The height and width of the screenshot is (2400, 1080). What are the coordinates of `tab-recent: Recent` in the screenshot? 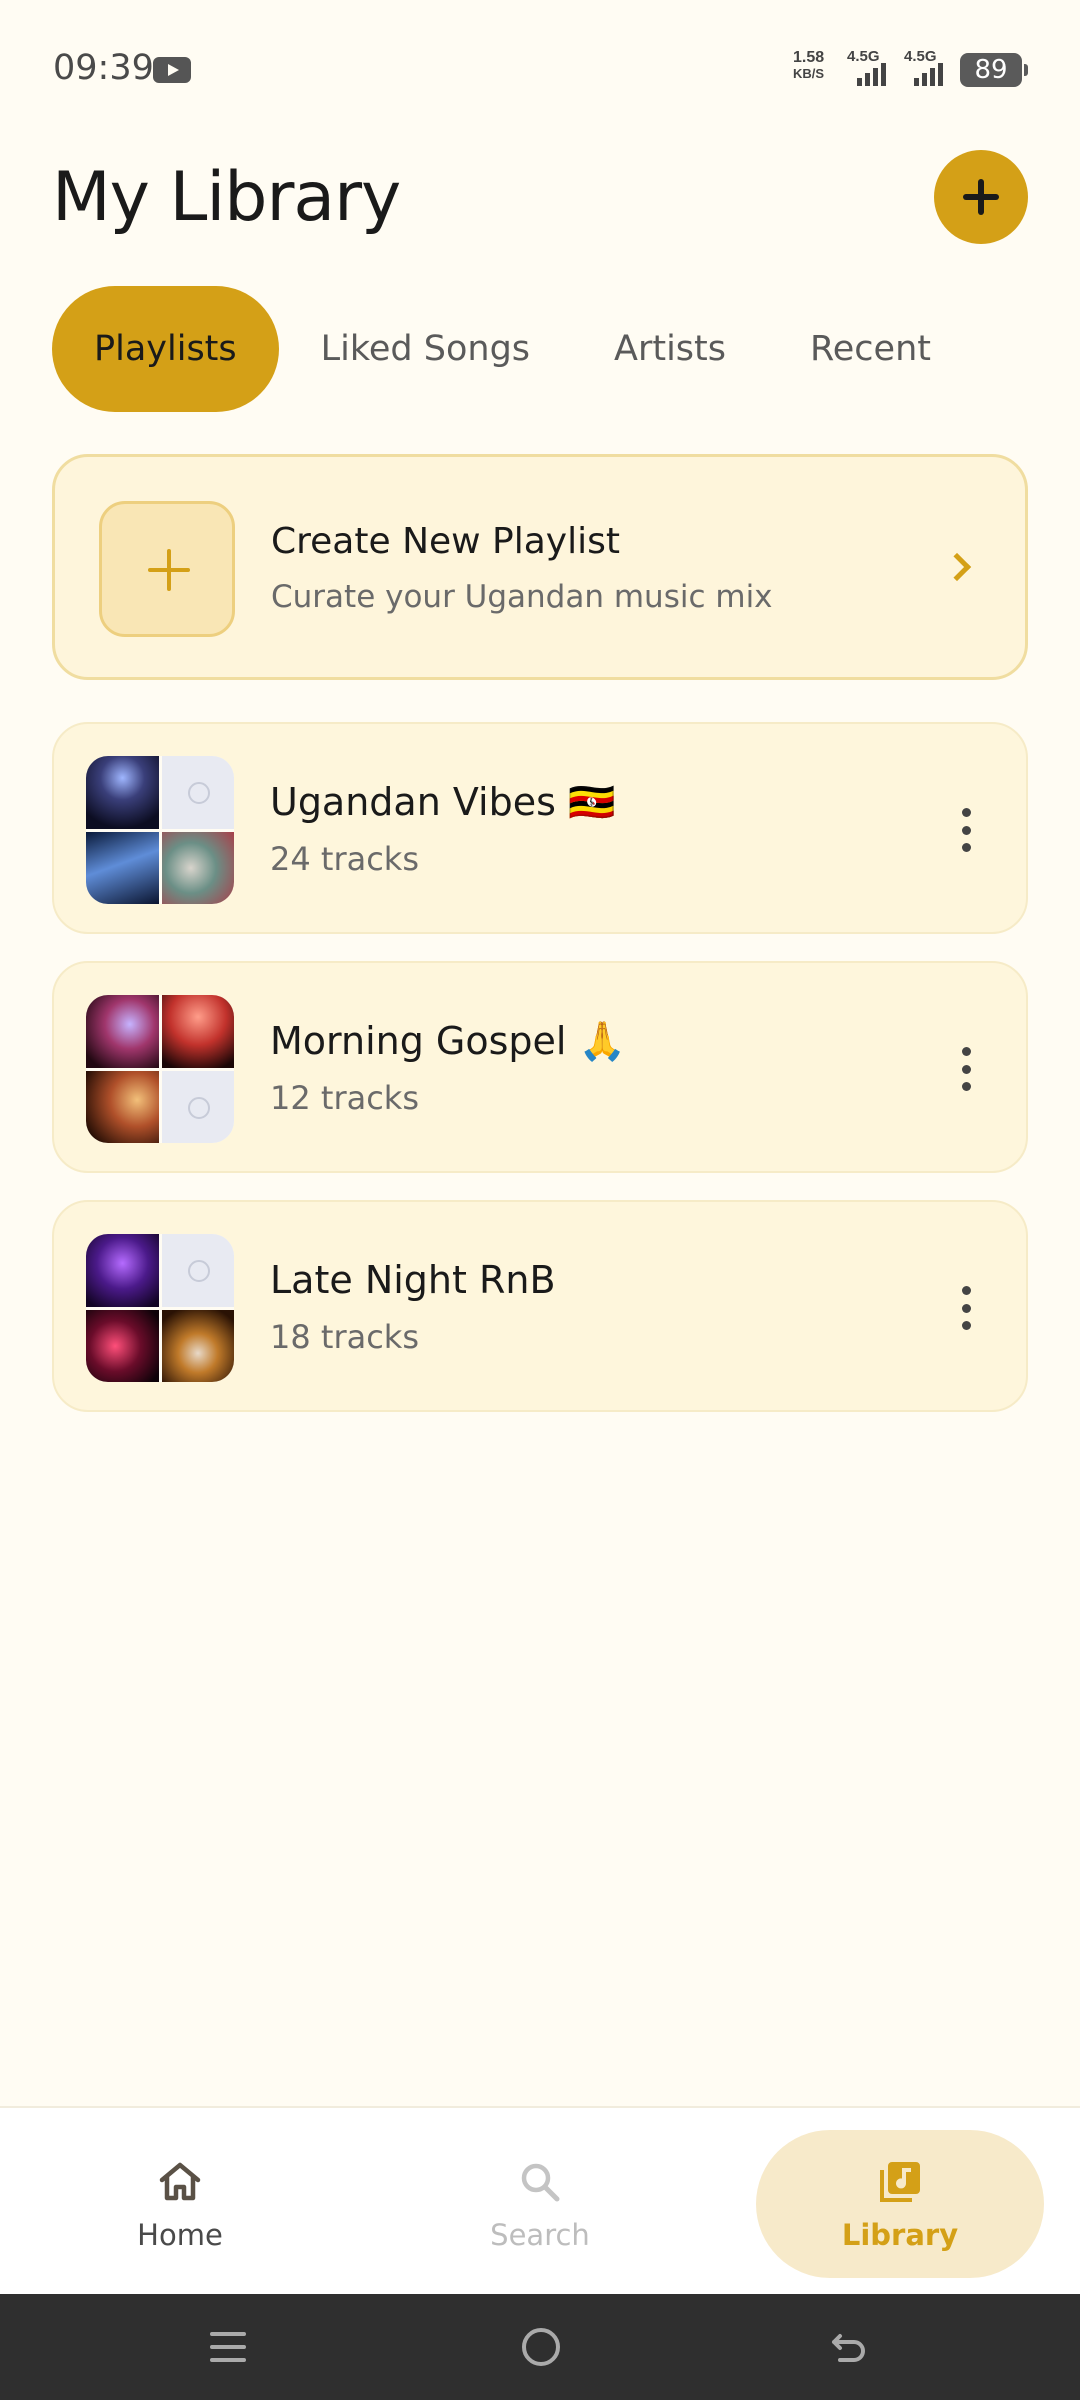 It's located at (870, 349).